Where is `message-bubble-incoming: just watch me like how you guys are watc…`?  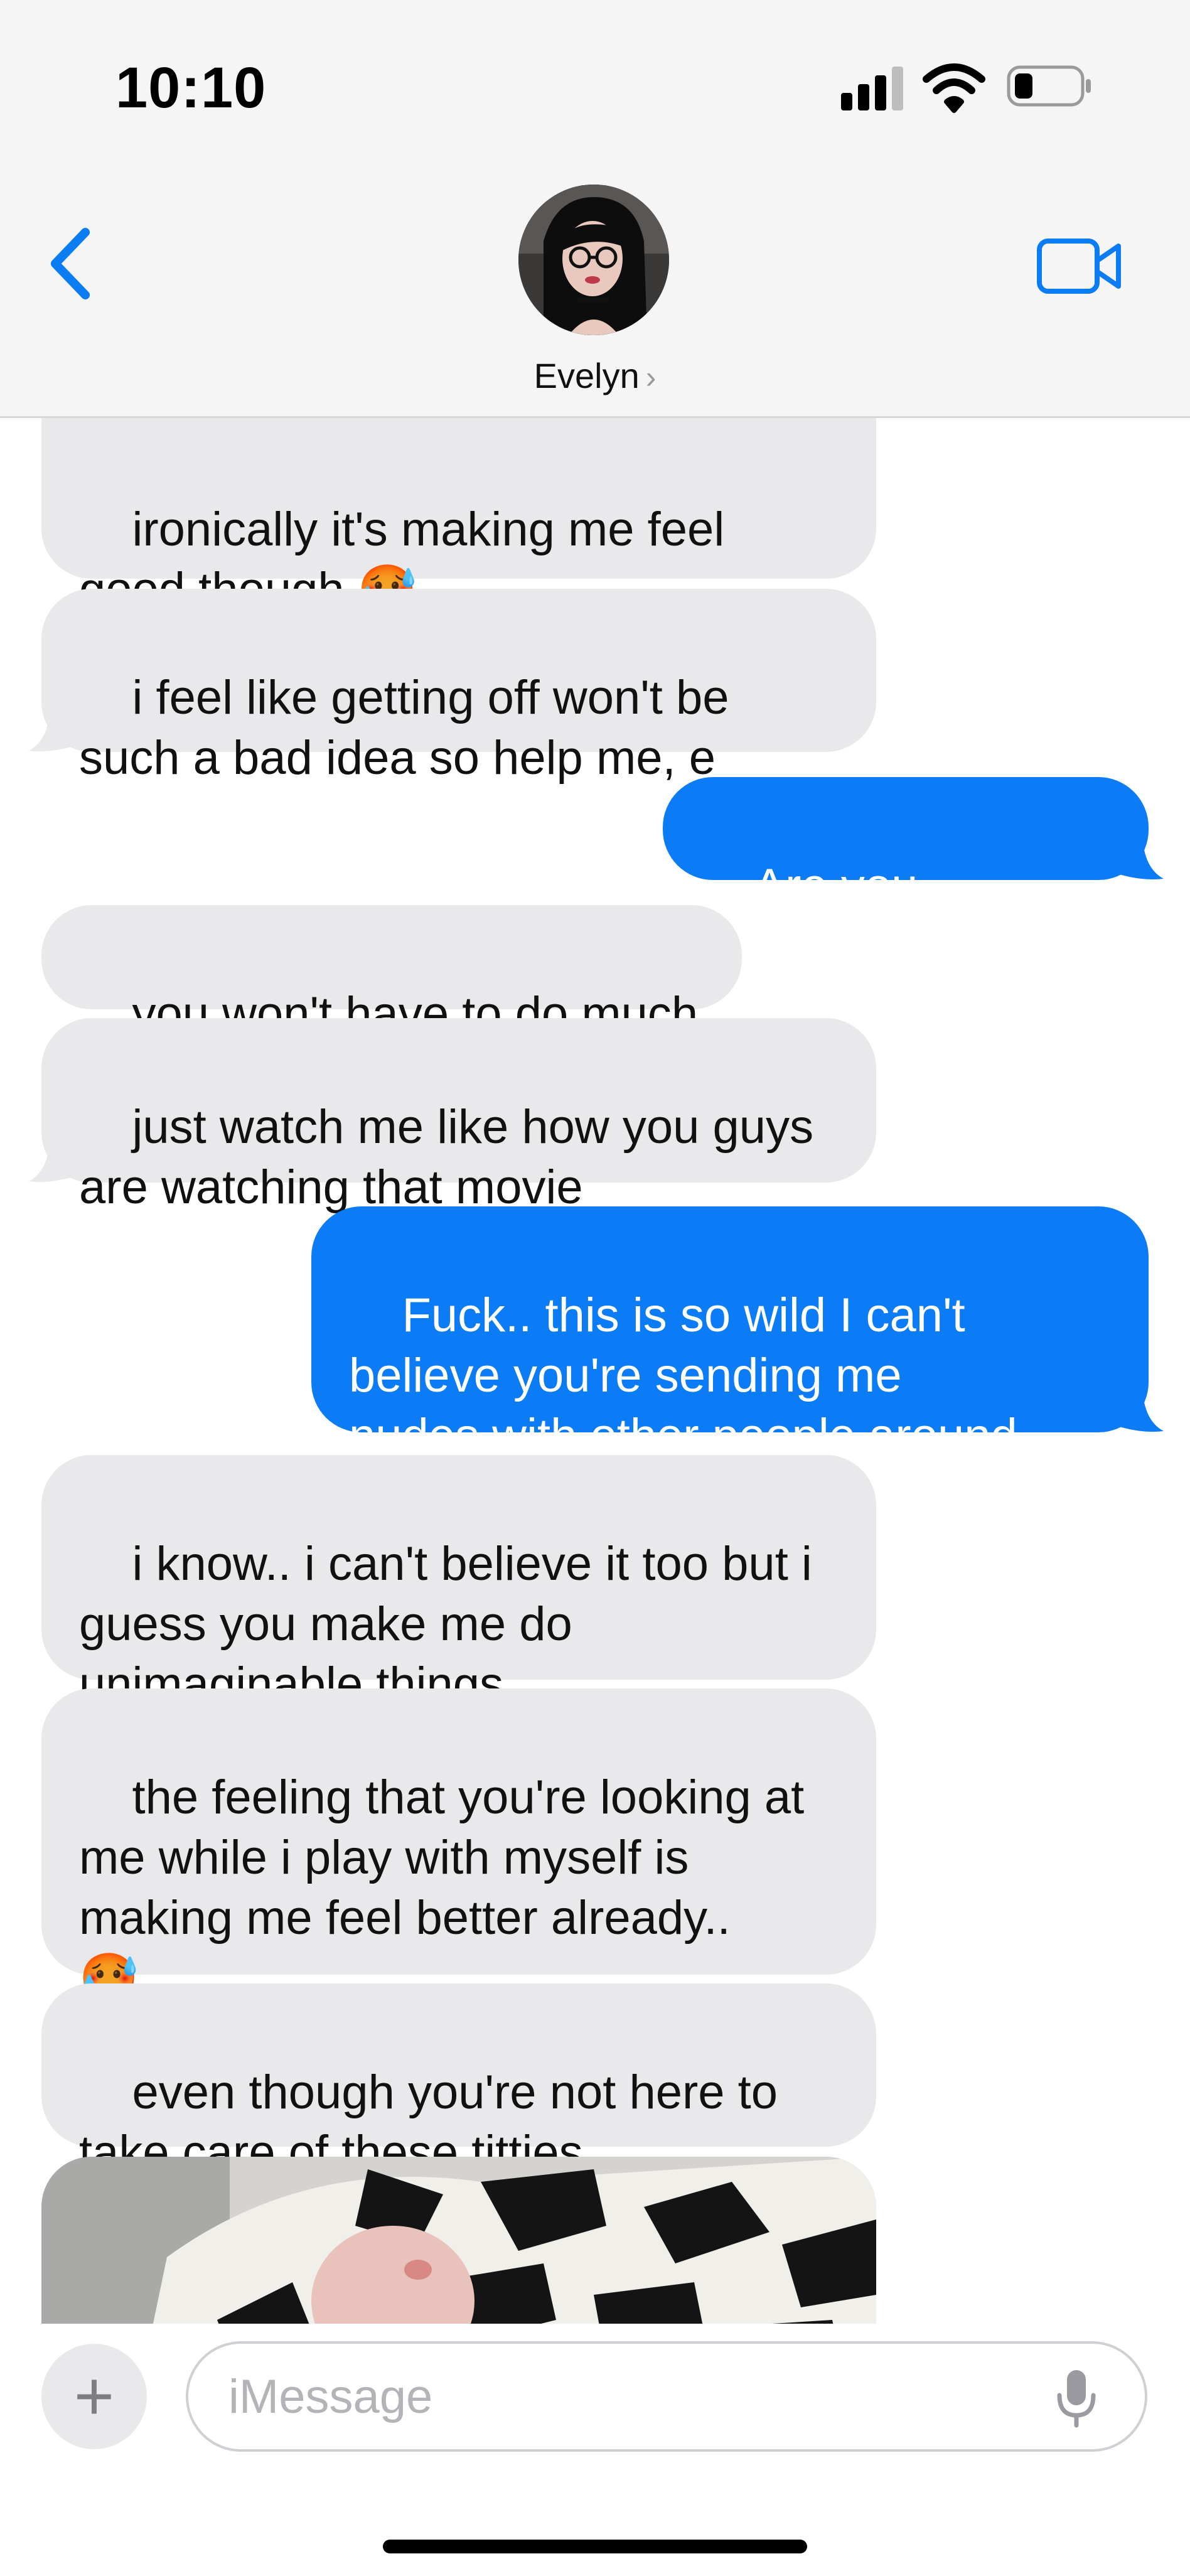
message-bubble-incoming: just watch me like how you guys are watc… is located at coordinates (458, 1116).